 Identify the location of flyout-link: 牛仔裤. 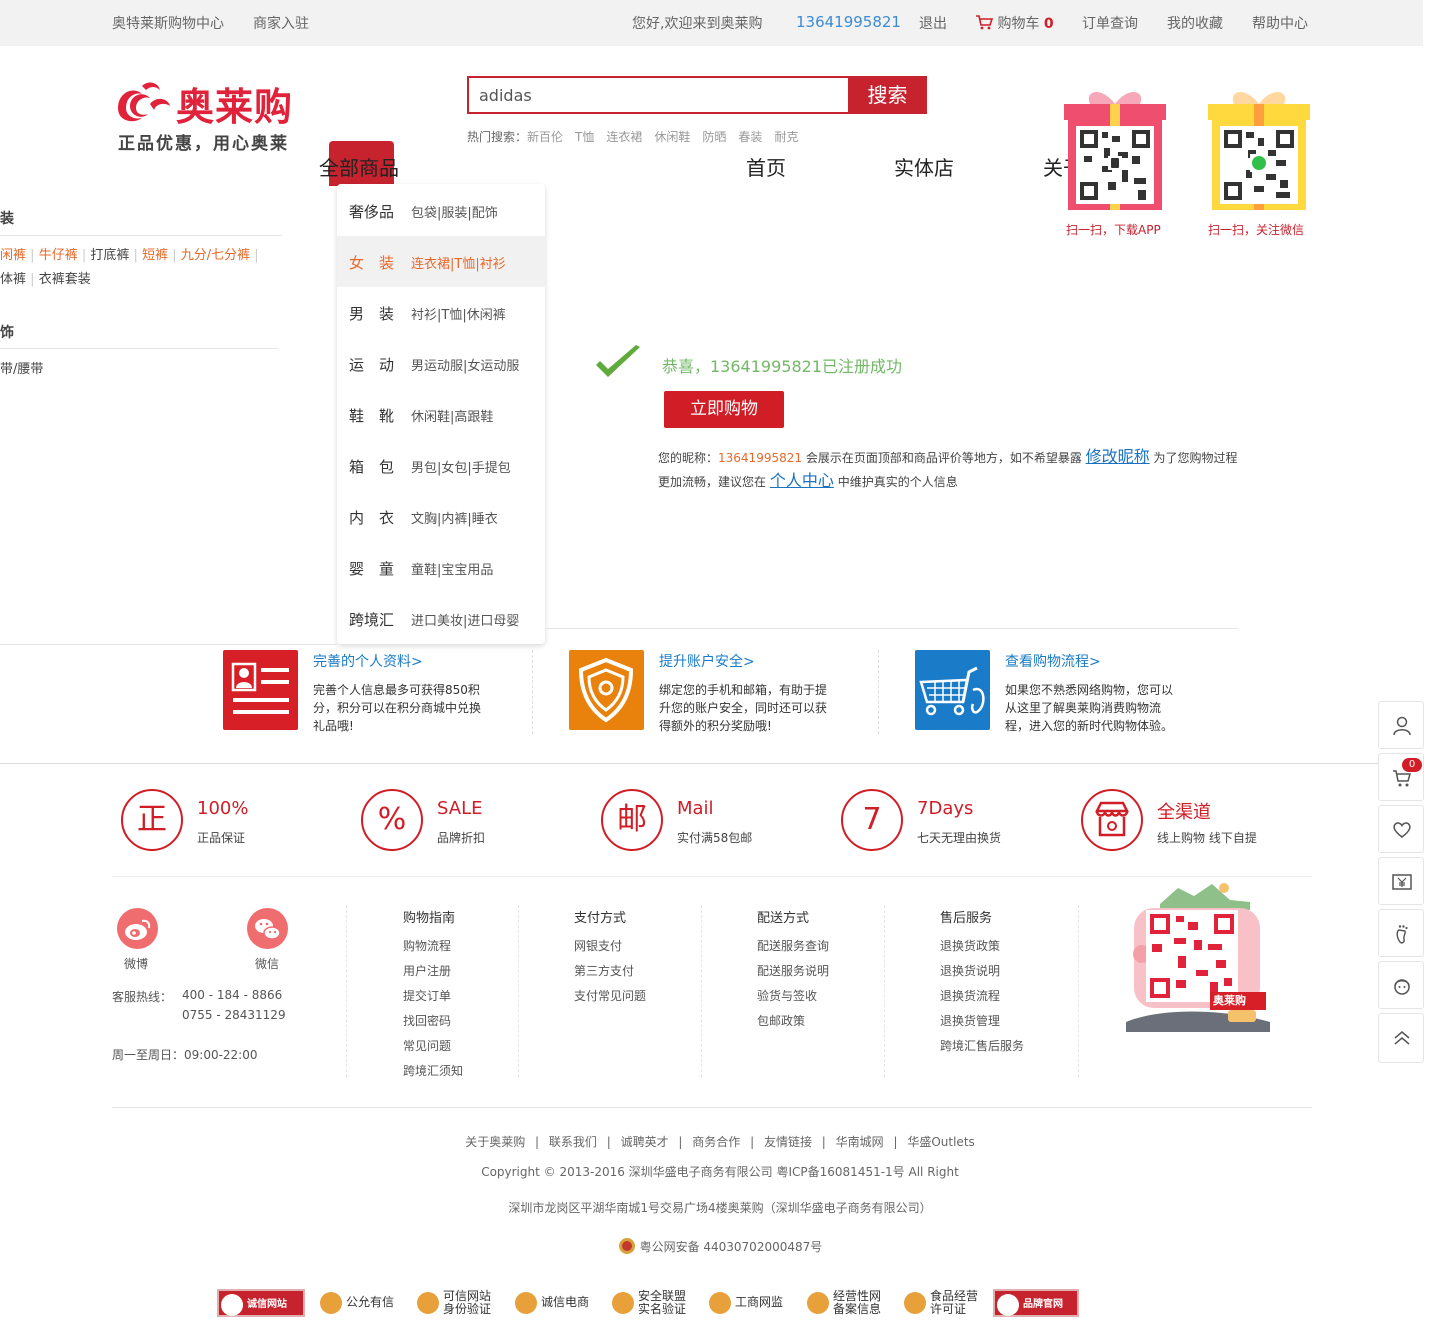
(58, 255).